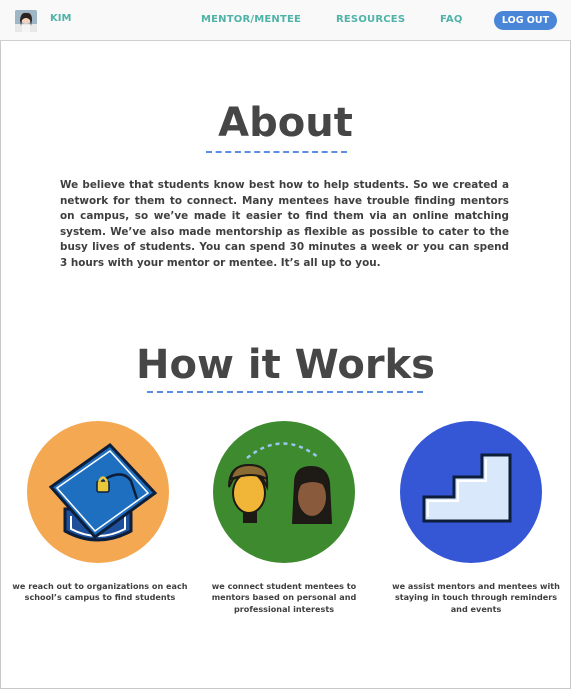 This screenshot has width=571, height=689. Describe the element at coordinates (285, 365) in the screenshot. I see `how-it-works-heading: How it Works` at that location.